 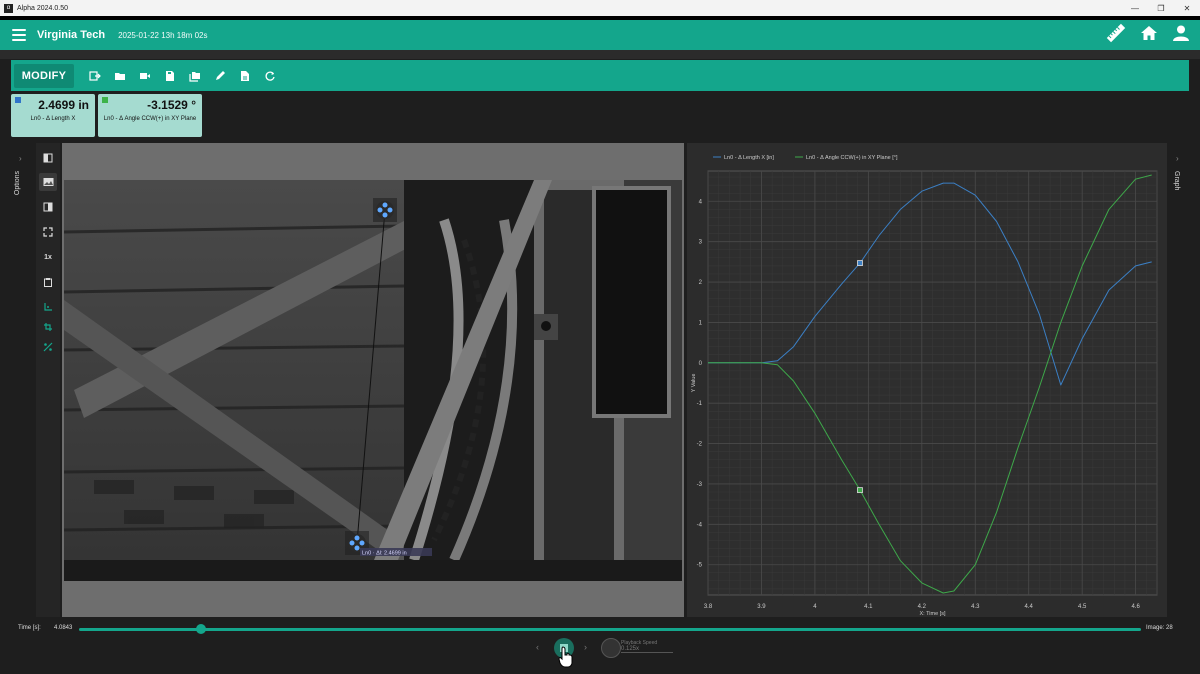 What do you see at coordinates (701, 323) in the screenshot?
I see `y-tick-label: 1` at bounding box center [701, 323].